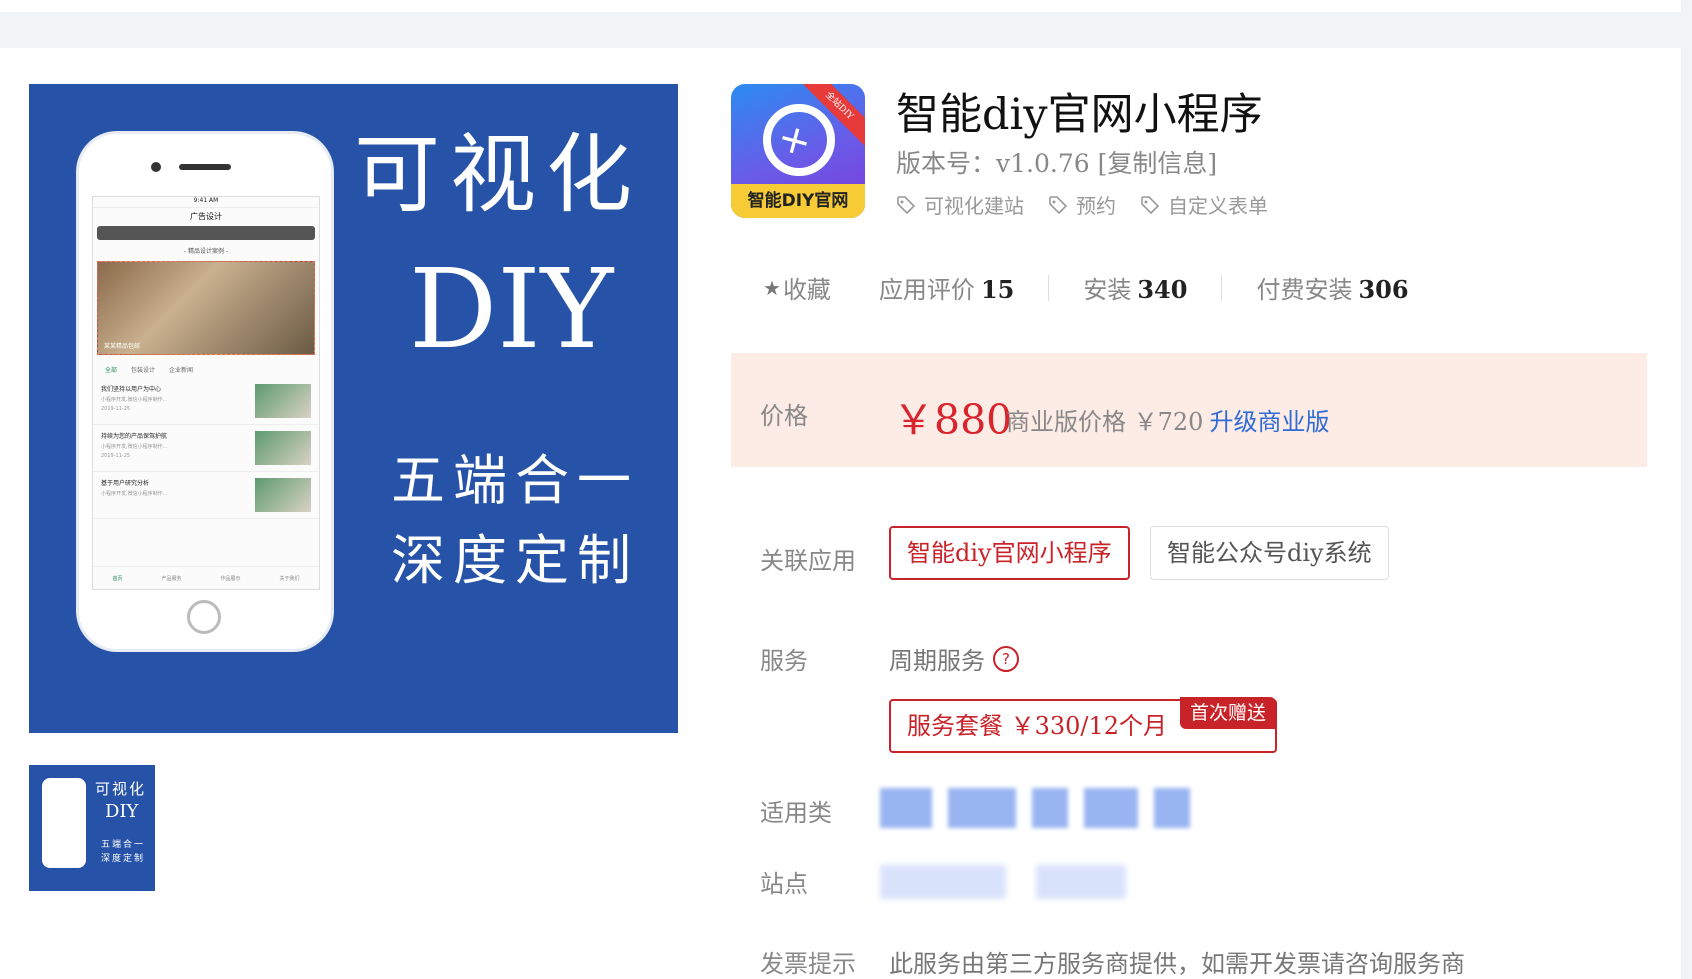 The height and width of the screenshot is (979, 1692). What do you see at coordinates (1383, 289) in the screenshot?
I see `paid-count: 306` at bounding box center [1383, 289].